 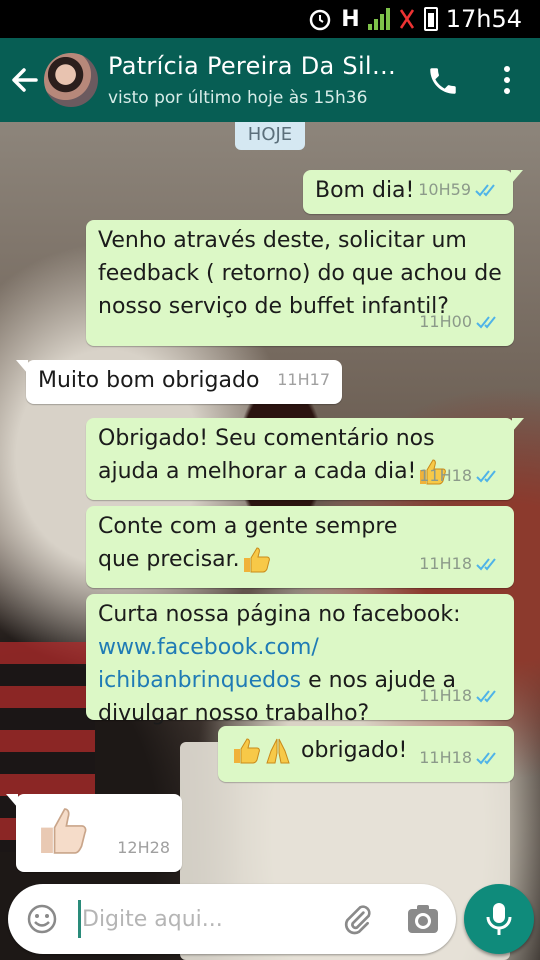 What do you see at coordinates (94, 833) in the screenshot?
I see `incoming-message: 12H28` at bounding box center [94, 833].